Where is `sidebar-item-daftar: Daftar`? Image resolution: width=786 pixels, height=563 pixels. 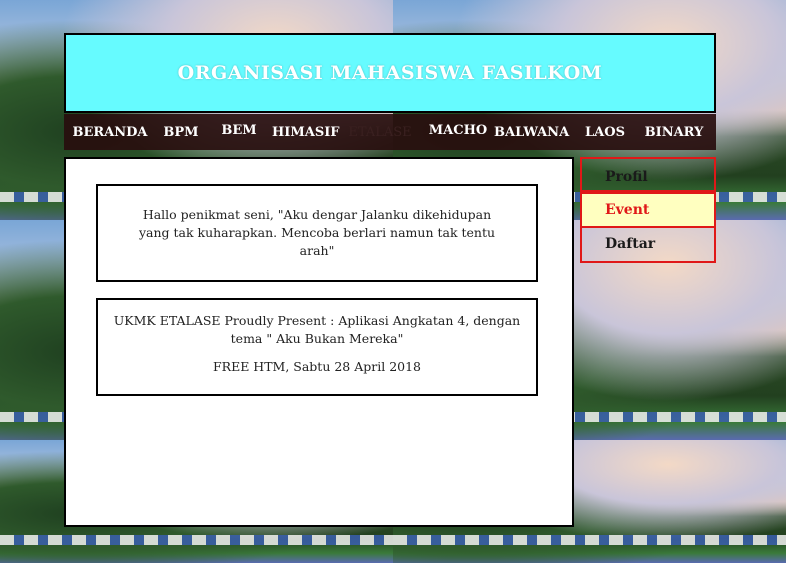
sidebar-item-daftar: Daftar is located at coordinates (648, 245).